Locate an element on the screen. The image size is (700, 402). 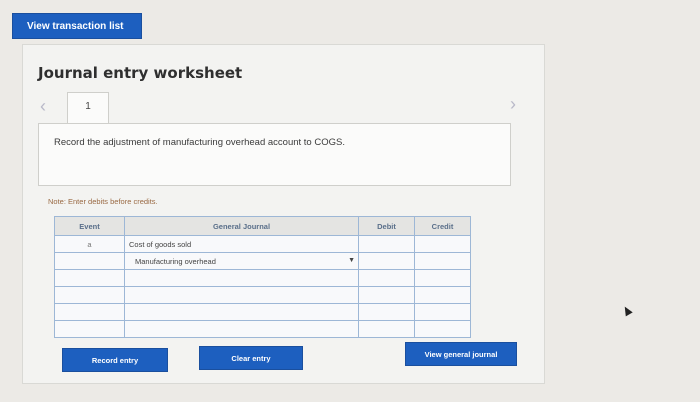
record-entry-button: Record entry is located at coordinates (115, 360).